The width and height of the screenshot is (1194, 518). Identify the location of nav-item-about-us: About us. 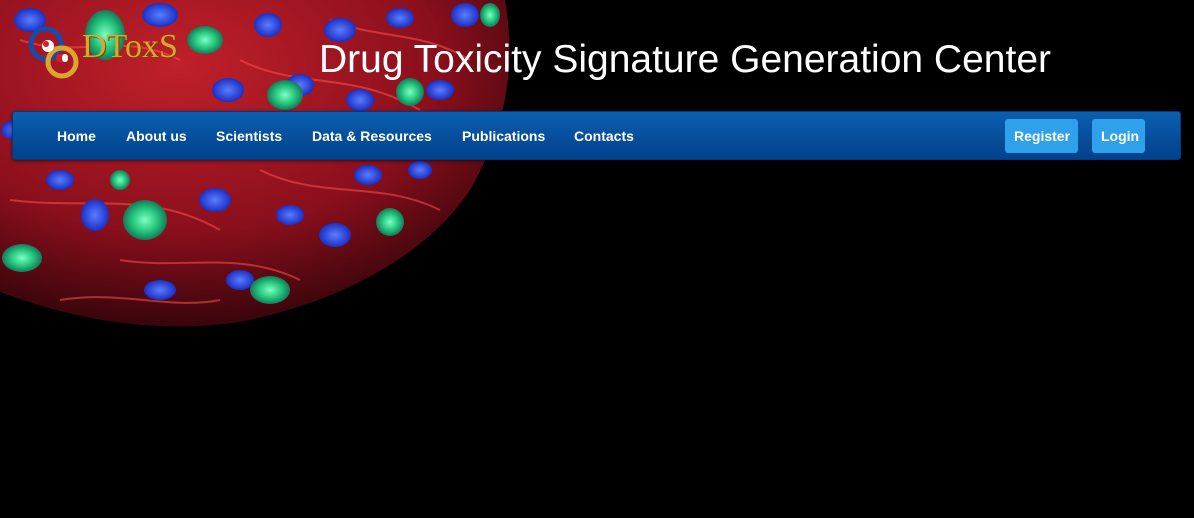
(156, 136).